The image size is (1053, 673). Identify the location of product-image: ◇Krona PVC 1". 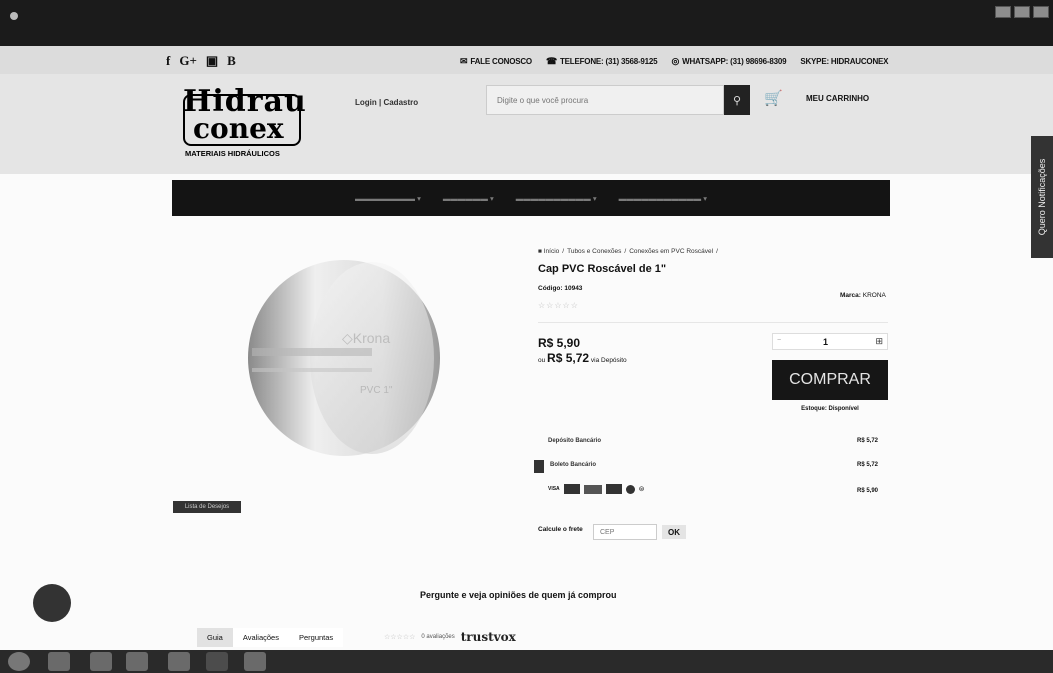
(340, 363).